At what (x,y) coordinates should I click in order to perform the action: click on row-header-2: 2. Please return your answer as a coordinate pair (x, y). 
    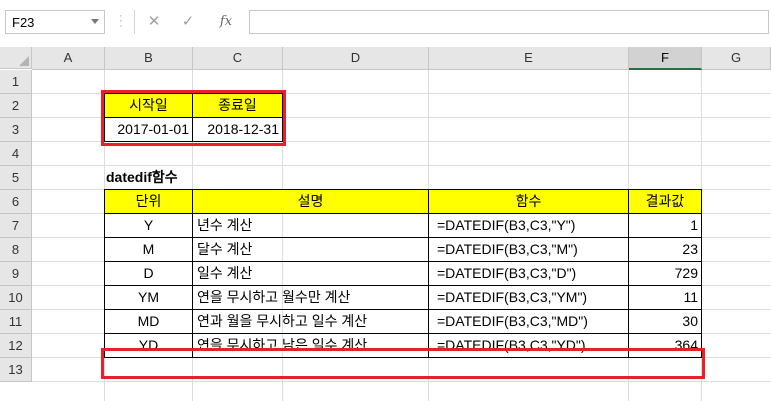
    Looking at the image, I should click on (16, 106).